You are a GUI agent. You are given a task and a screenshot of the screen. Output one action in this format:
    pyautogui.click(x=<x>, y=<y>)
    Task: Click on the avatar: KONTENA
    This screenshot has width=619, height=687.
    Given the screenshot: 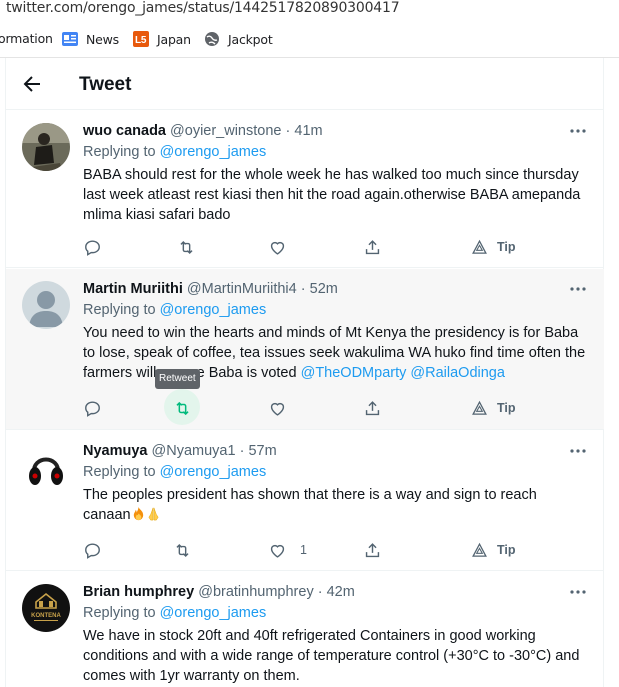 What is the action you would take?
    pyautogui.click(x=46, y=608)
    